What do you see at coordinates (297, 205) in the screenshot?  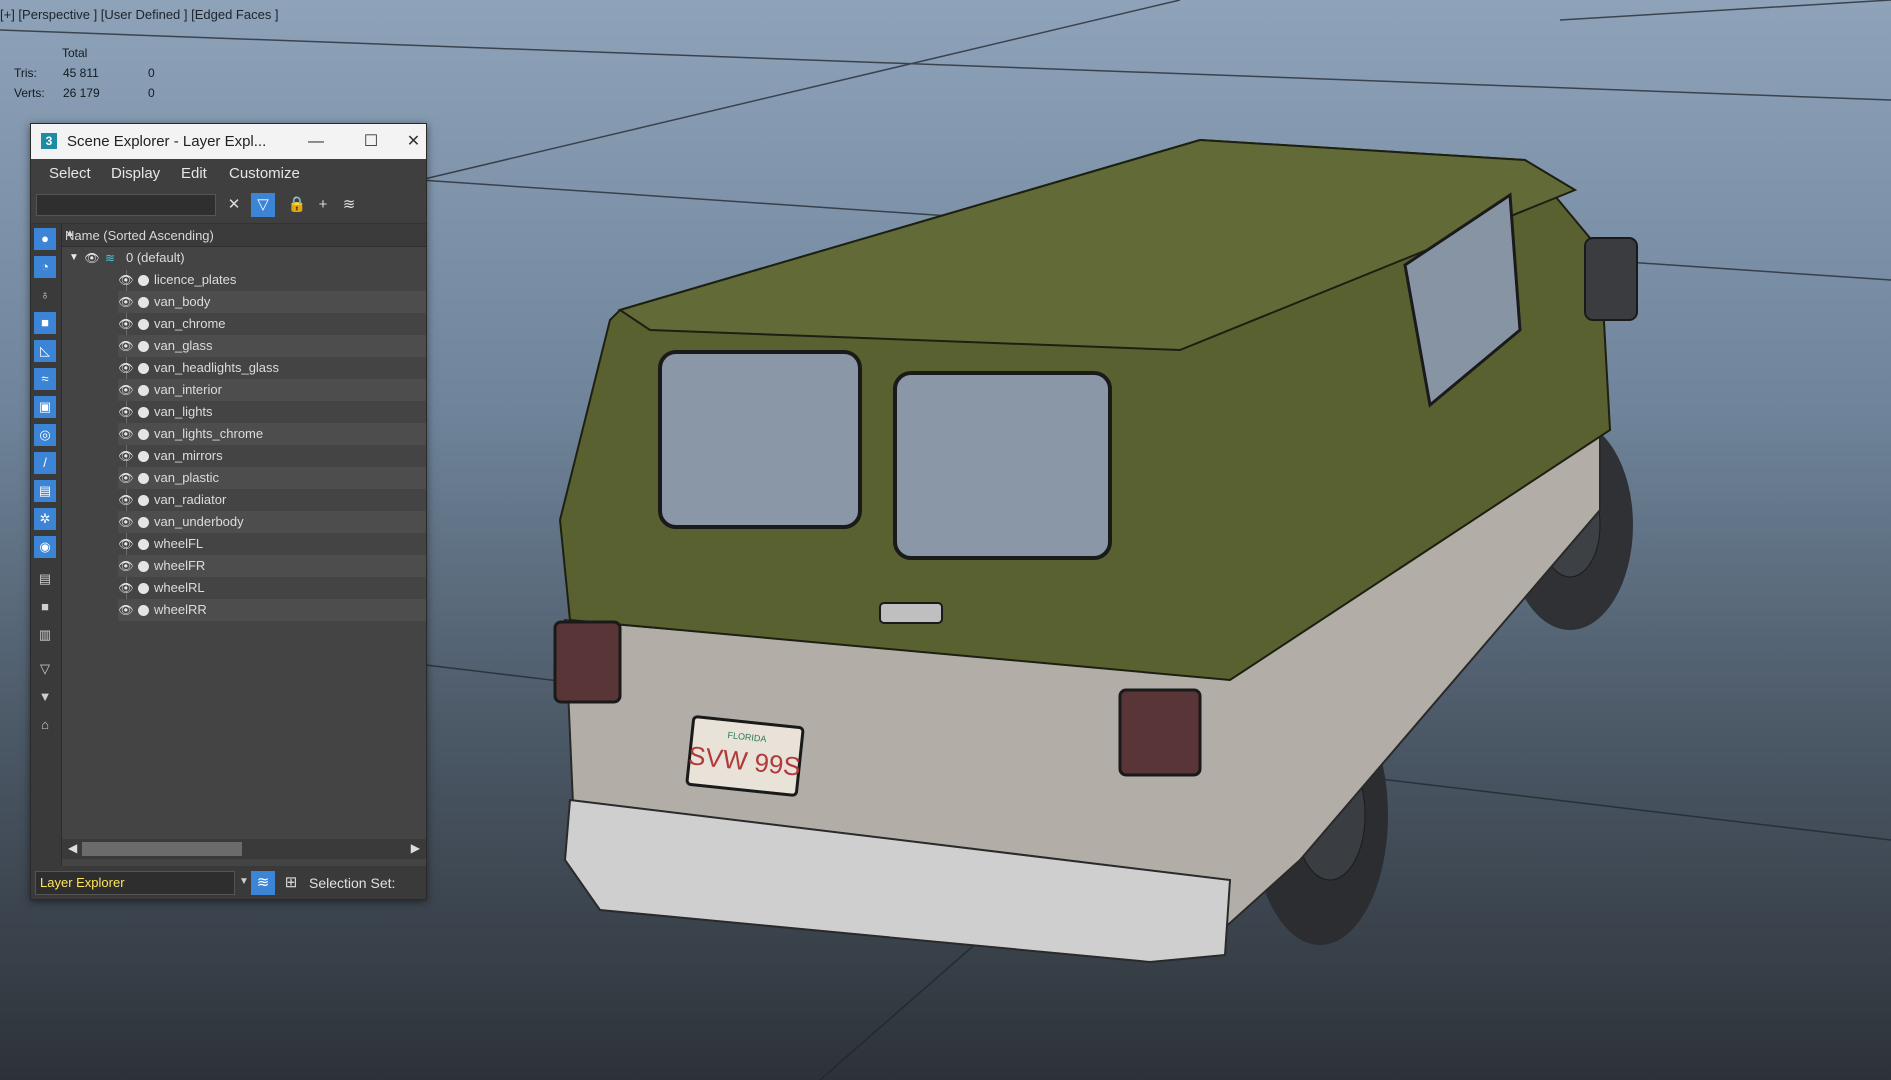 I see `lock-icon: 🔒` at bounding box center [297, 205].